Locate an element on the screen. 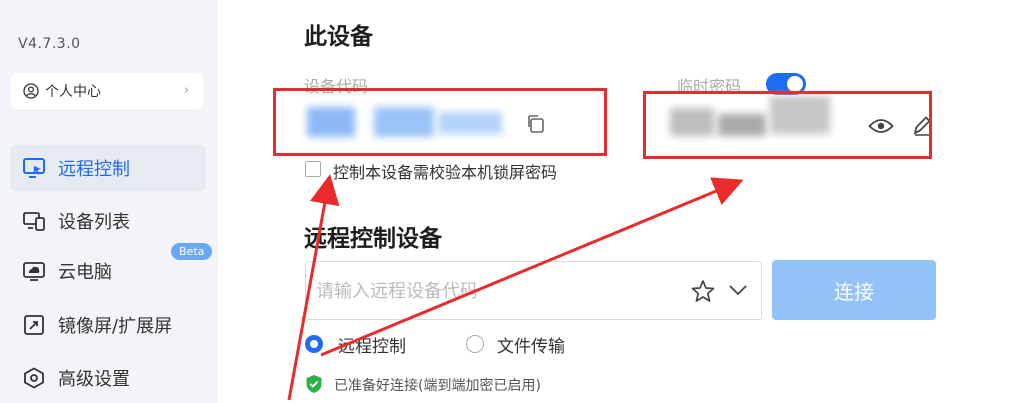  annotation-arrow-device-code is located at coordinates (313, 287).